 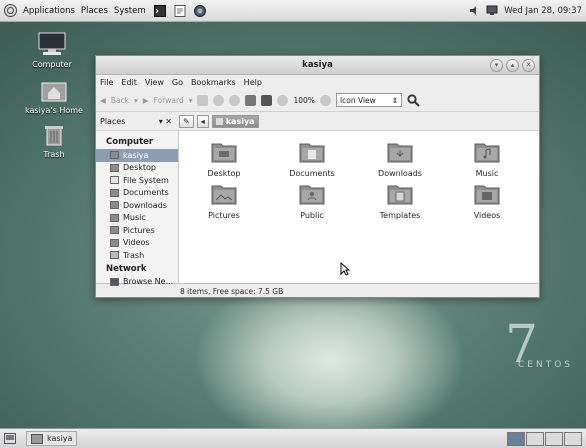 What do you see at coordinates (543, 11) in the screenshot?
I see `clock: Wed Jan 28, 09:37` at bounding box center [543, 11].